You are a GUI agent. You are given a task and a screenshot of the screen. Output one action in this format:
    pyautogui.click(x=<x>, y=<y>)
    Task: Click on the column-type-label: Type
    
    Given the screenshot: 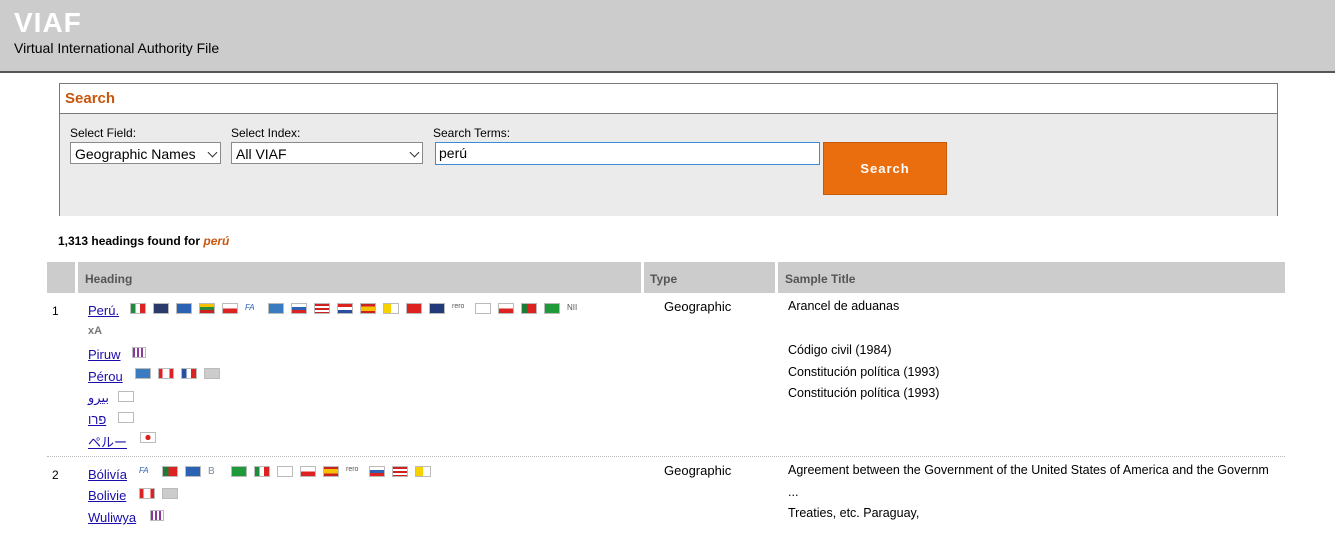 What is the action you would take?
    pyautogui.click(x=664, y=279)
    